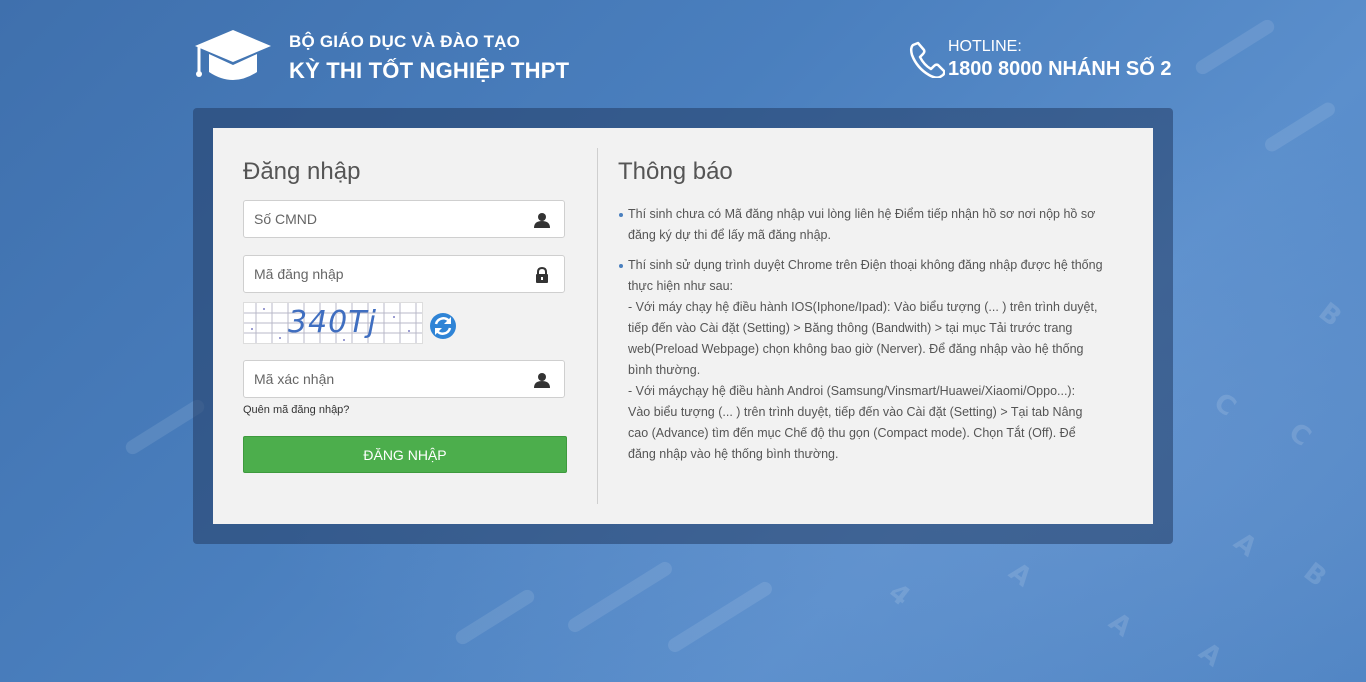 This screenshot has width=1366, height=682. Describe the element at coordinates (384, 274) in the screenshot. I see `login-code-input` at that location.